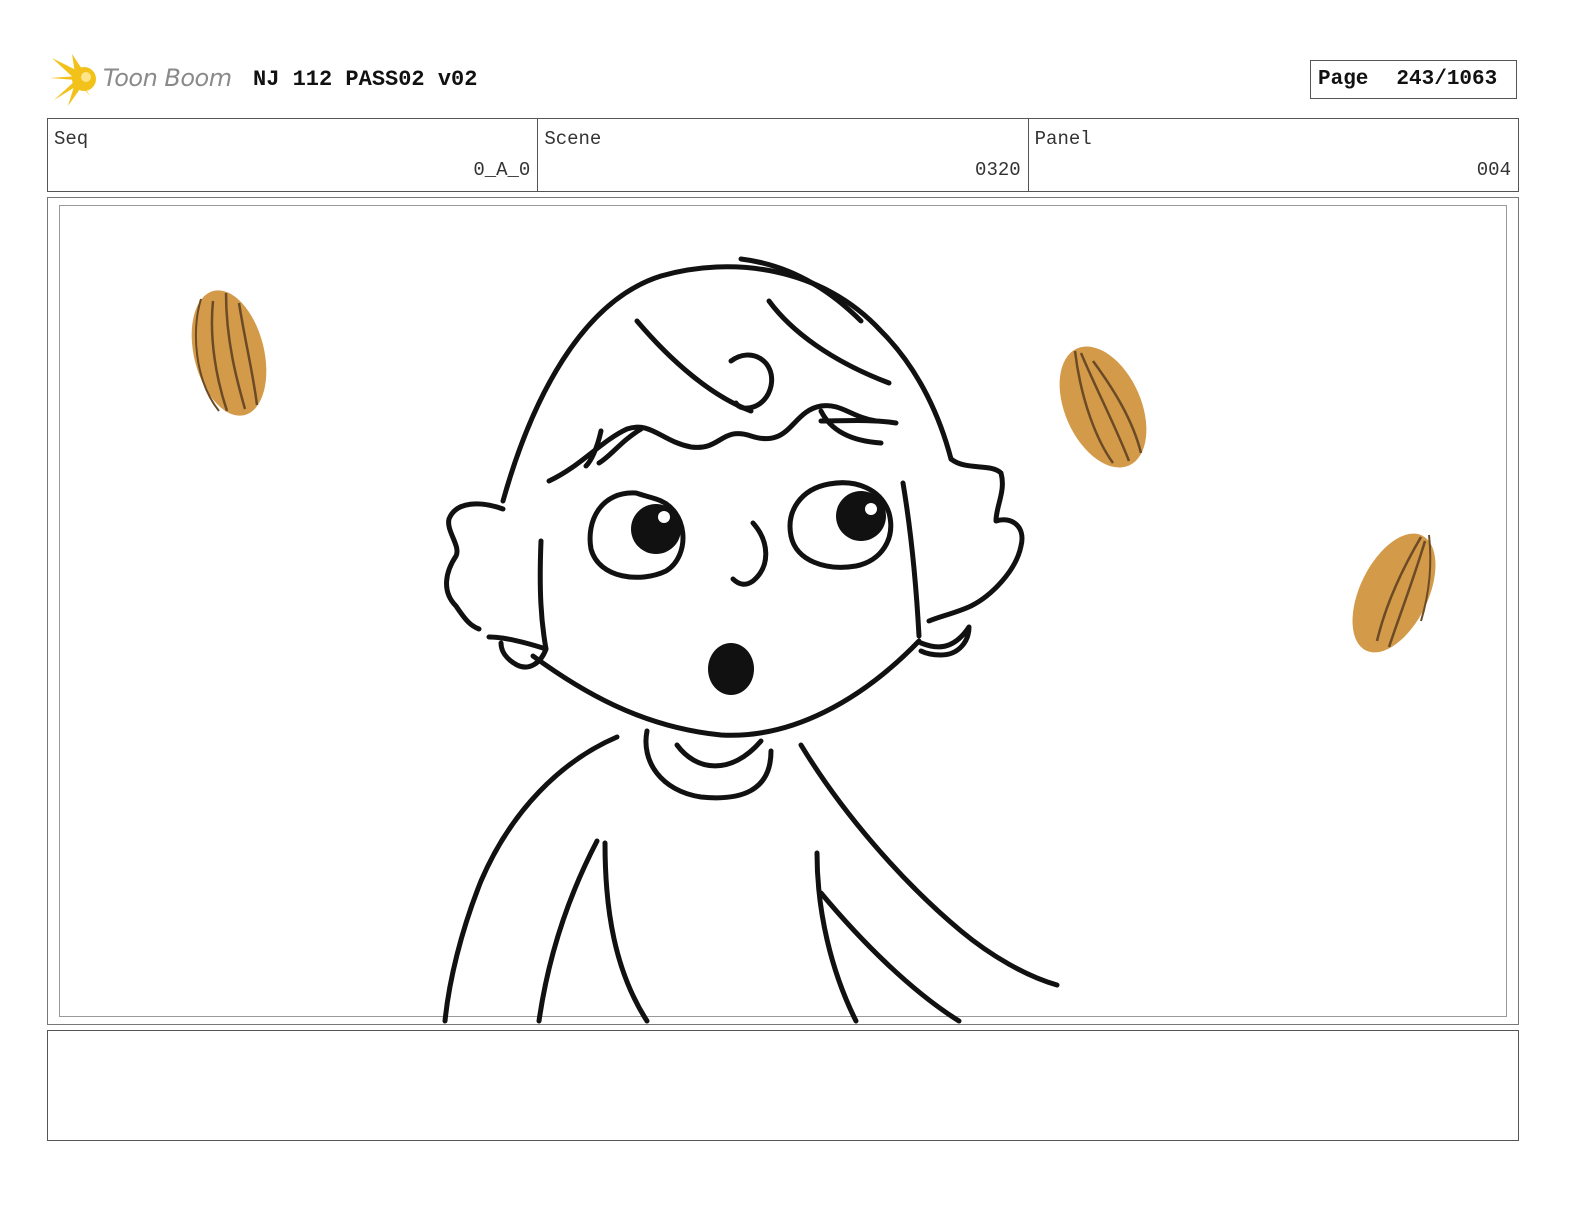 This screenshot has height=1224, width=1584. What do you see at coordinates (365, 79) in the screenshot?
I see `document-title: NJ 112 PASS02 v02` at bounding box center [365, 79].